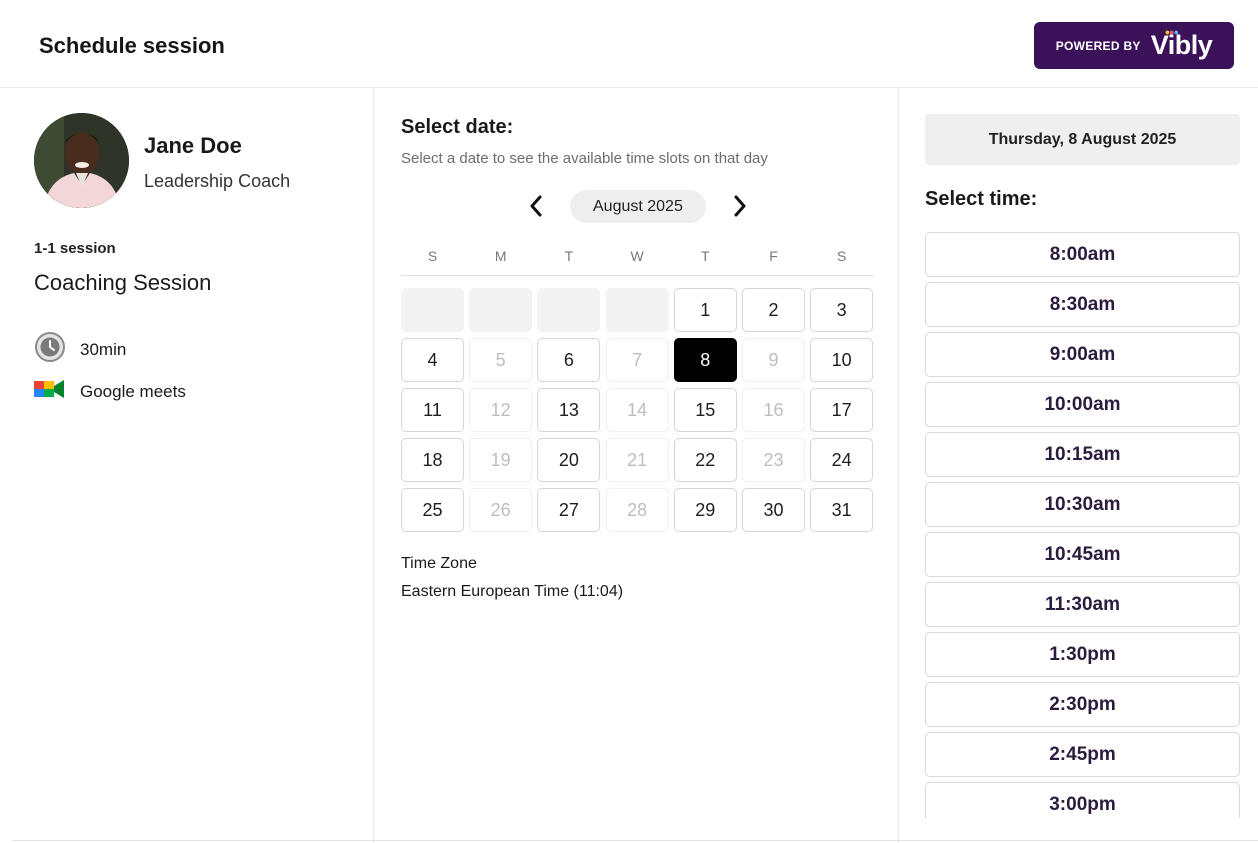 Image resolution: width=1258 pixels, height=843 pixels. I want to click on calendar-day: 14, so click(637, 410).